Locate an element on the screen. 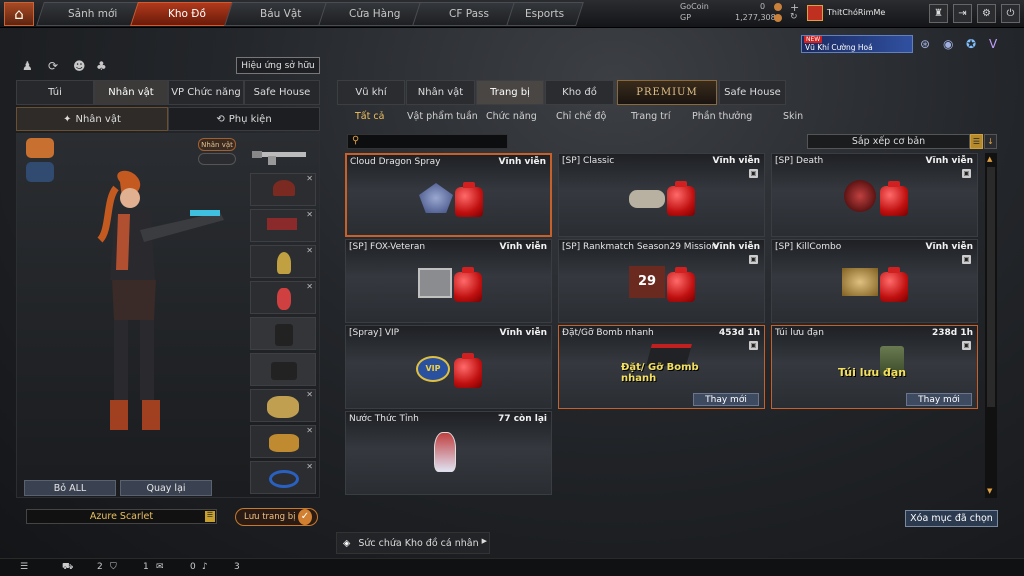 This screenshot has height=576, width=1024. vip-icon: V is located at coordinates (993, 44).